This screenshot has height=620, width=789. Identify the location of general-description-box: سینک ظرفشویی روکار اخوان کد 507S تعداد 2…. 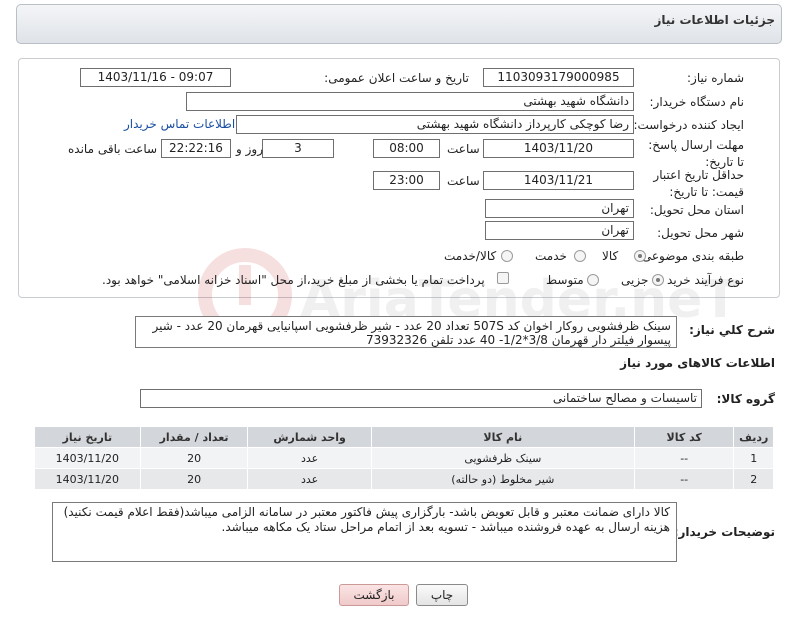
(406, 332).